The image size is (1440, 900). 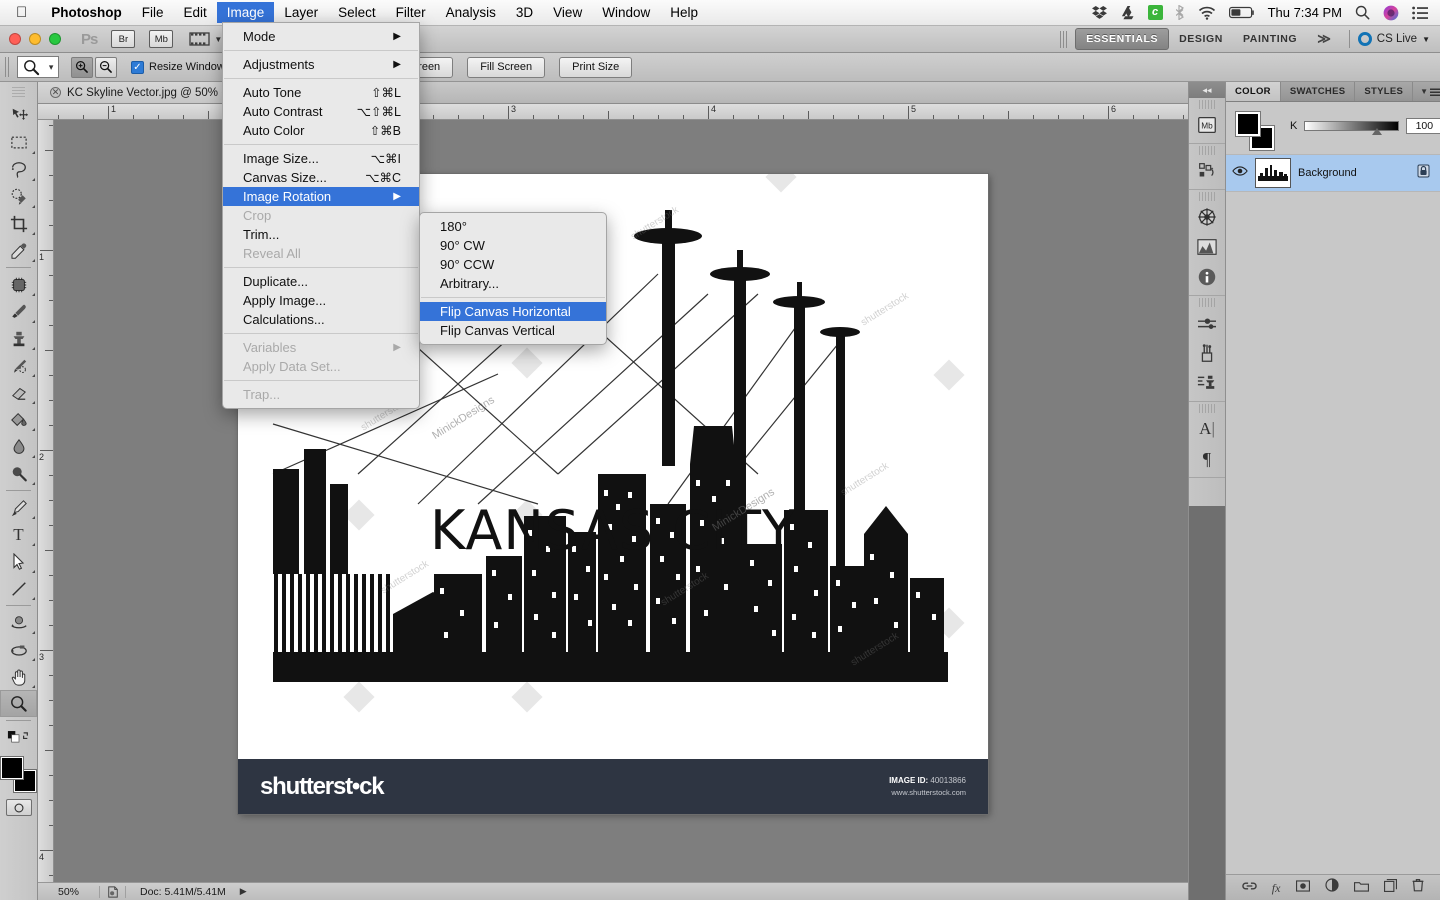 What do you see at coordinates (1207, 90) in the screenshot?
I see `collapse-panels-button: ◂◂` at bounding box center [1207, 90].